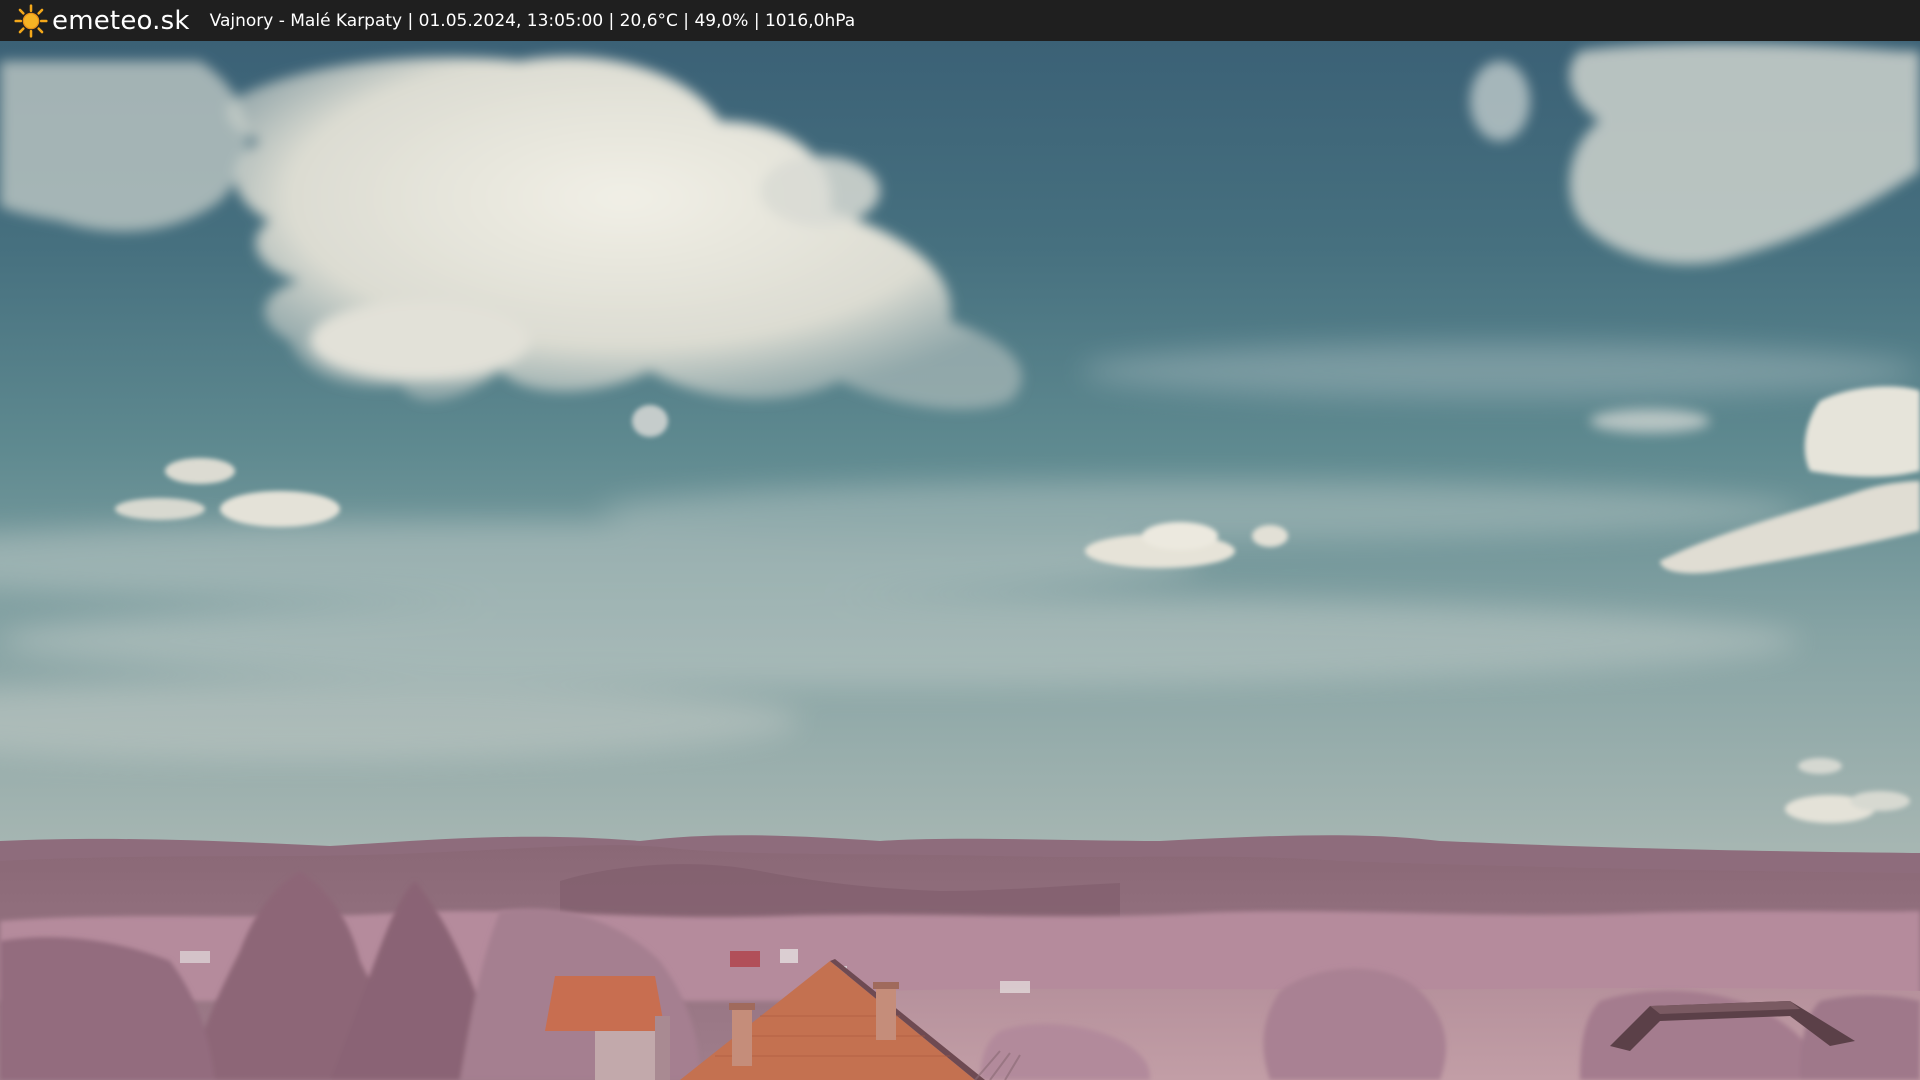 This screenshot has width=1920, height=1080. I want to click on sun-icon, so click(31, 20).